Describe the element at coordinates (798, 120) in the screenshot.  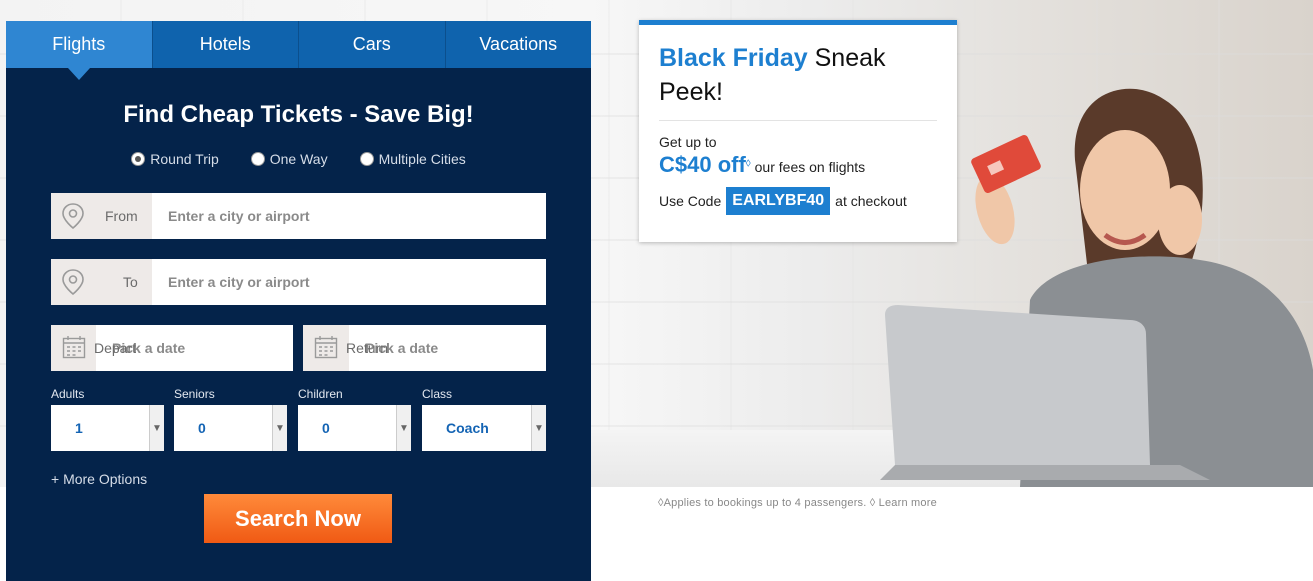
I see `promo-divider` at that location.